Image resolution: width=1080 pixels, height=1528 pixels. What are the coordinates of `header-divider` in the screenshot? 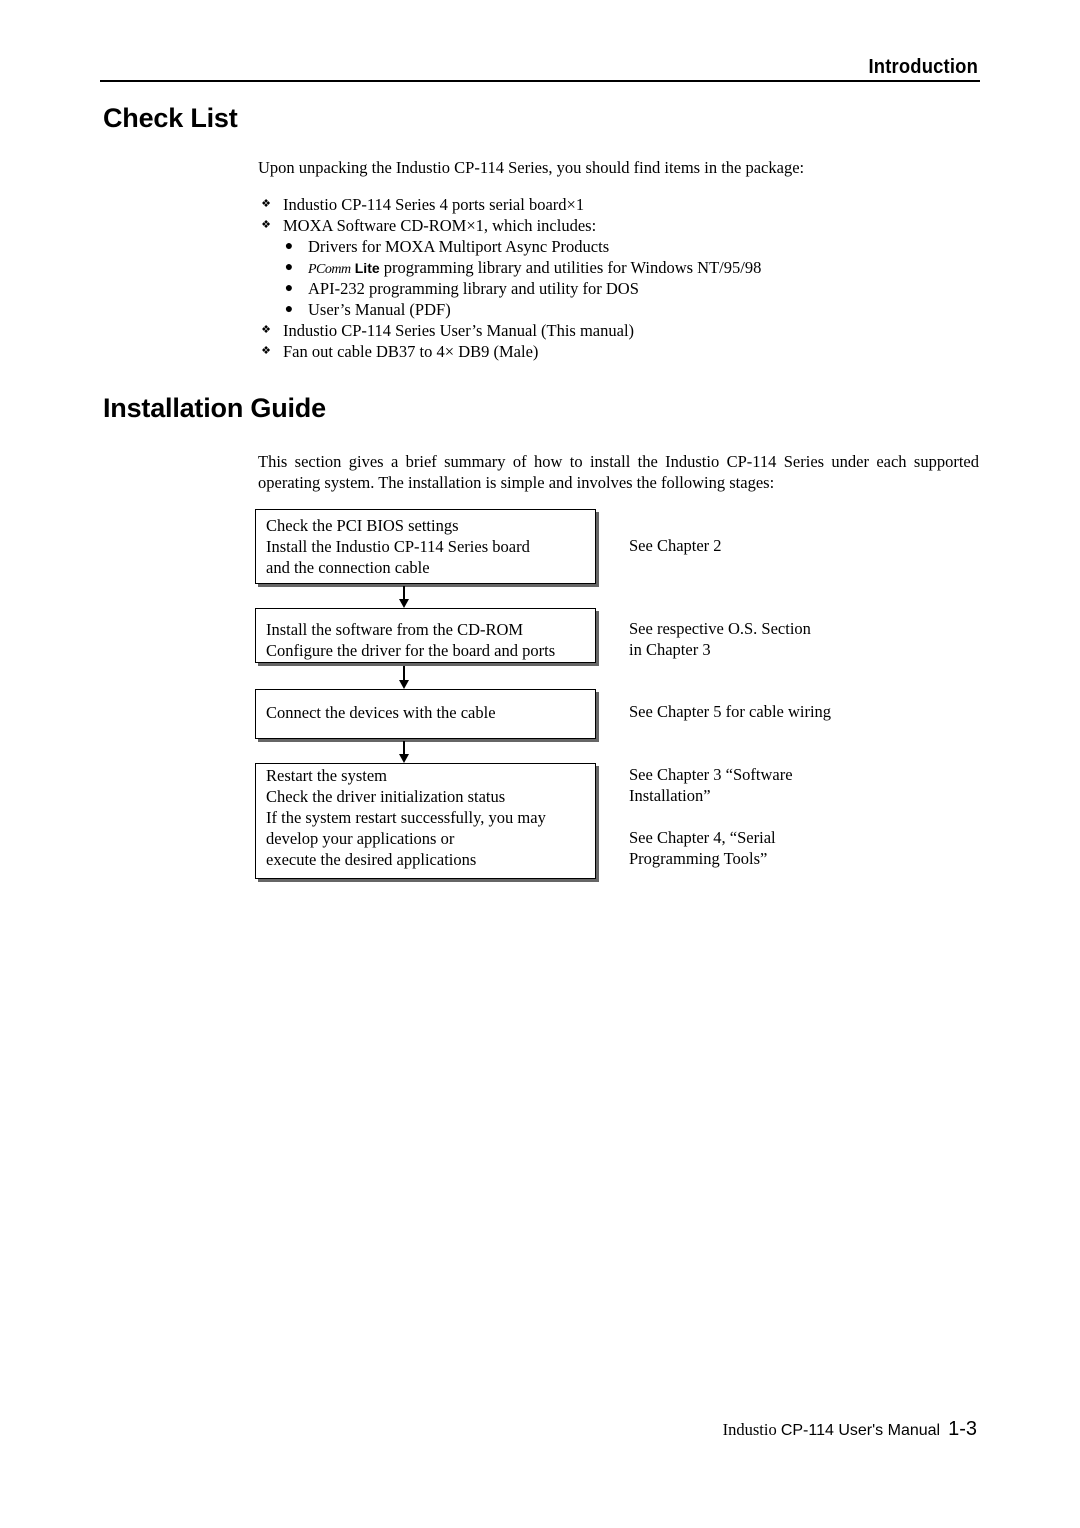 It's located at (540, 81).